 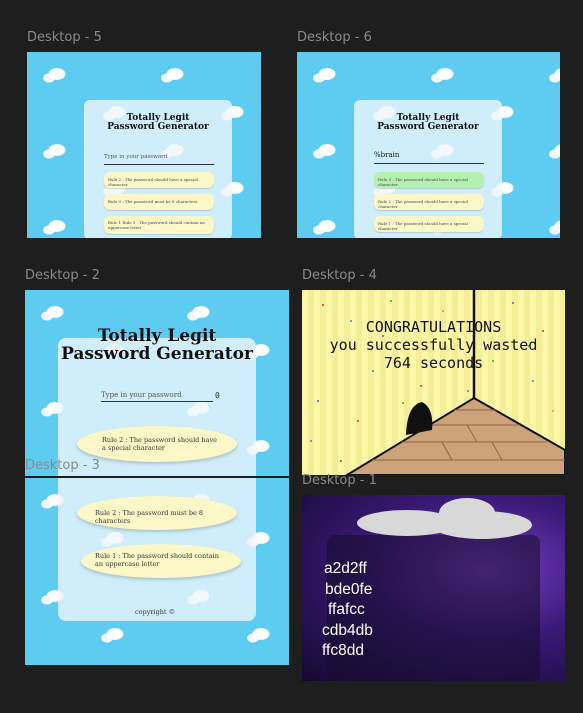 What do you see at coordinates (343, 650) in the screenshot?
I see `color-hex: ffc8dd` at bounding box center [343, 650].